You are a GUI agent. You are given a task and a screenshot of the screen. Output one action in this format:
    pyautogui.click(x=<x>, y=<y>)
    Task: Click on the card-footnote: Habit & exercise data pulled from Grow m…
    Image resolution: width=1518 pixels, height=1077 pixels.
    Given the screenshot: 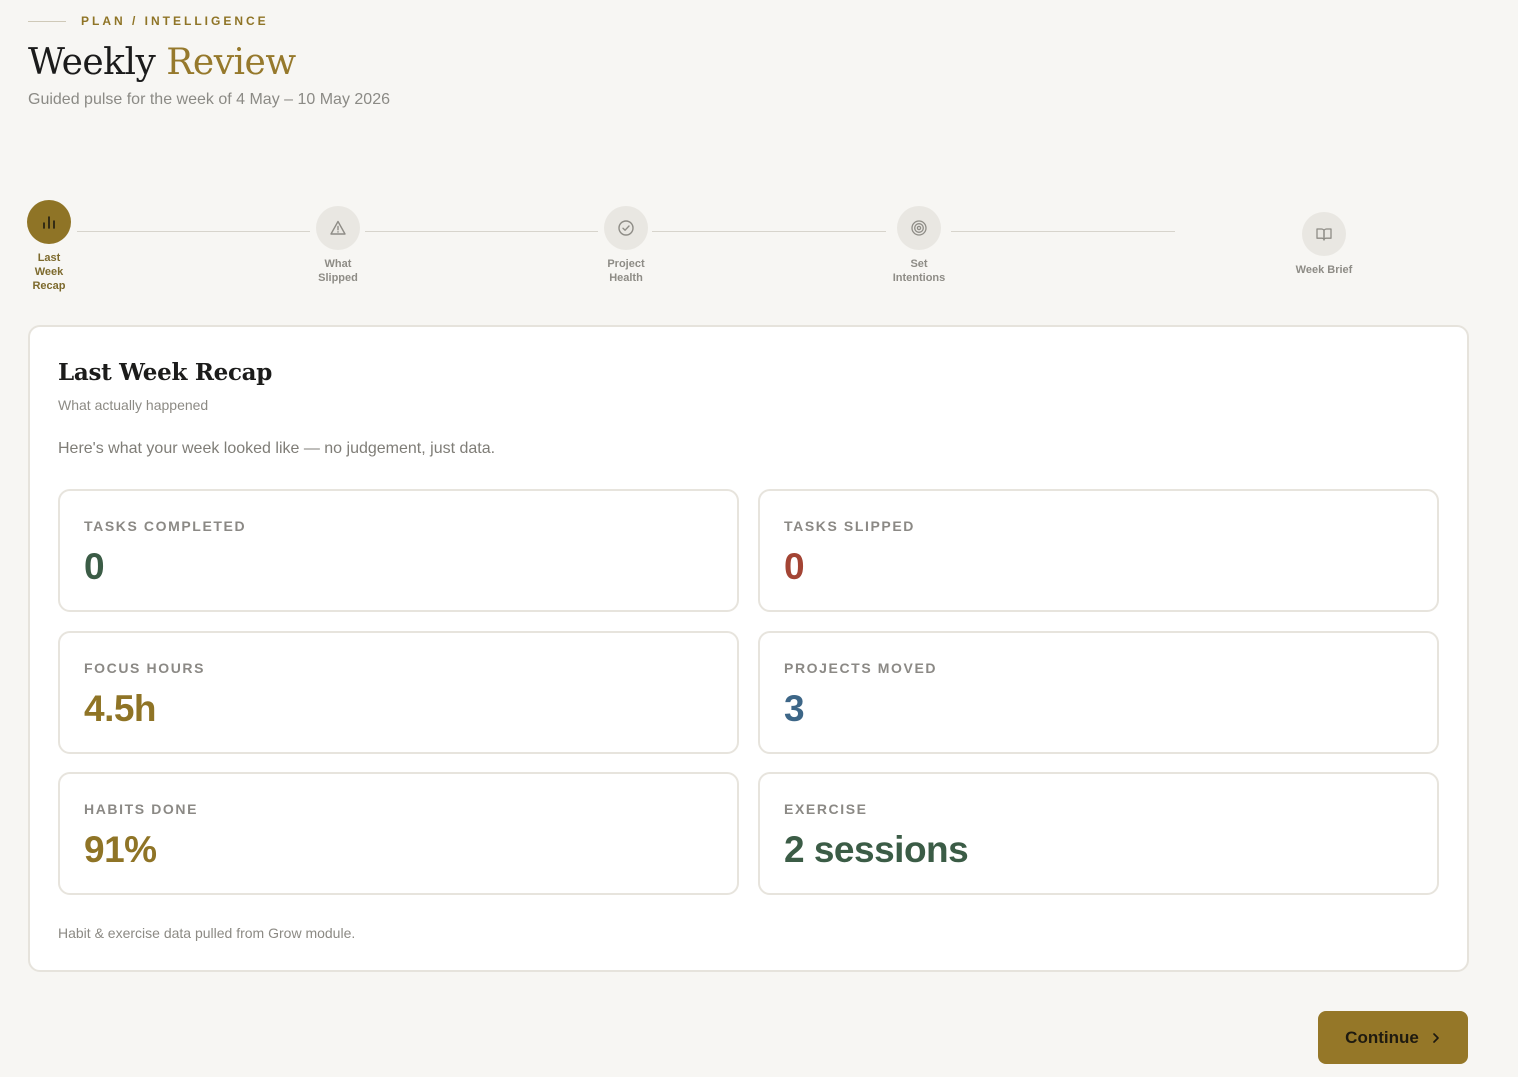 What is the action you would take?
    pyautogui.click(x=207, y=933)
    